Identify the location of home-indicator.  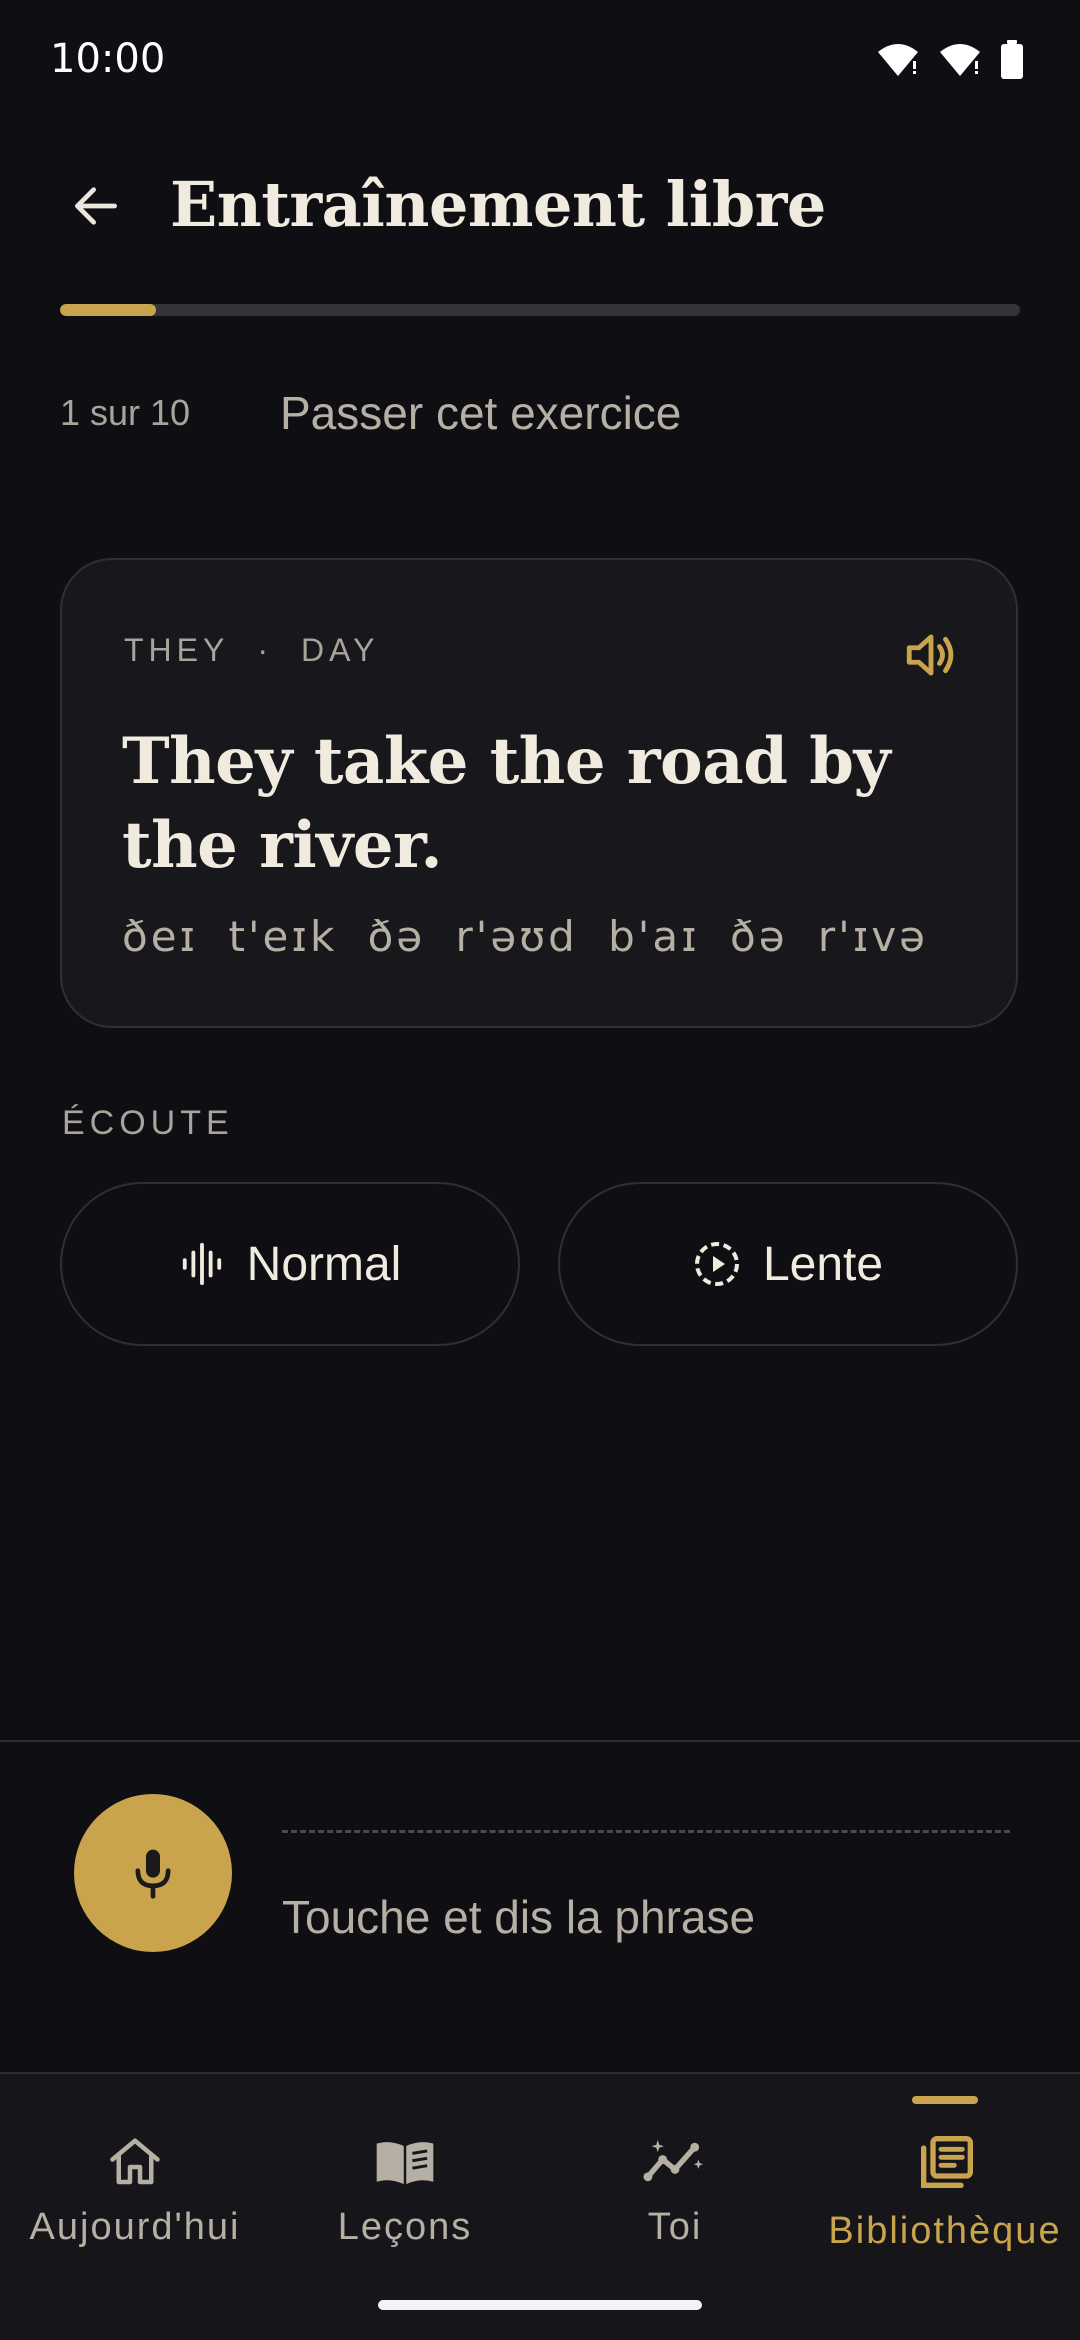
(540, 2305).